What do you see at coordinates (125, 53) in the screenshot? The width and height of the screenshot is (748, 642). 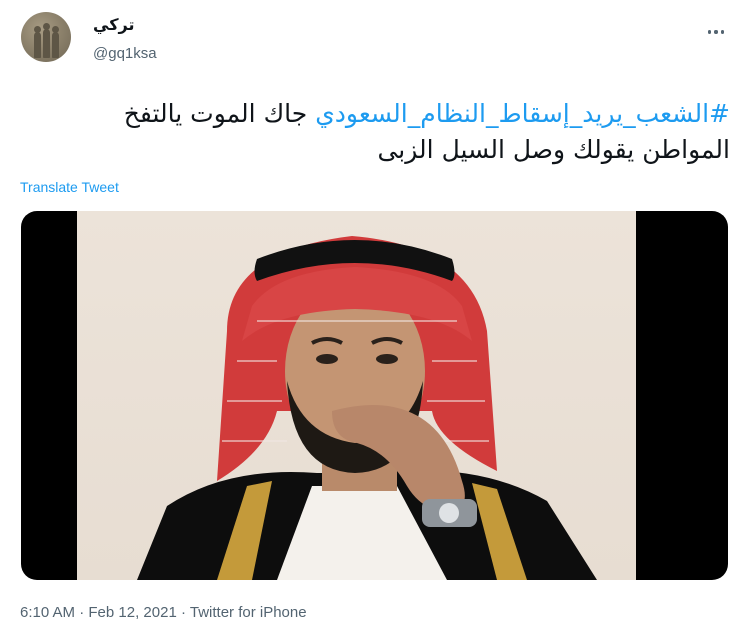 I see `author-handle: @gq1ksa` at bounding box center [125, 53].